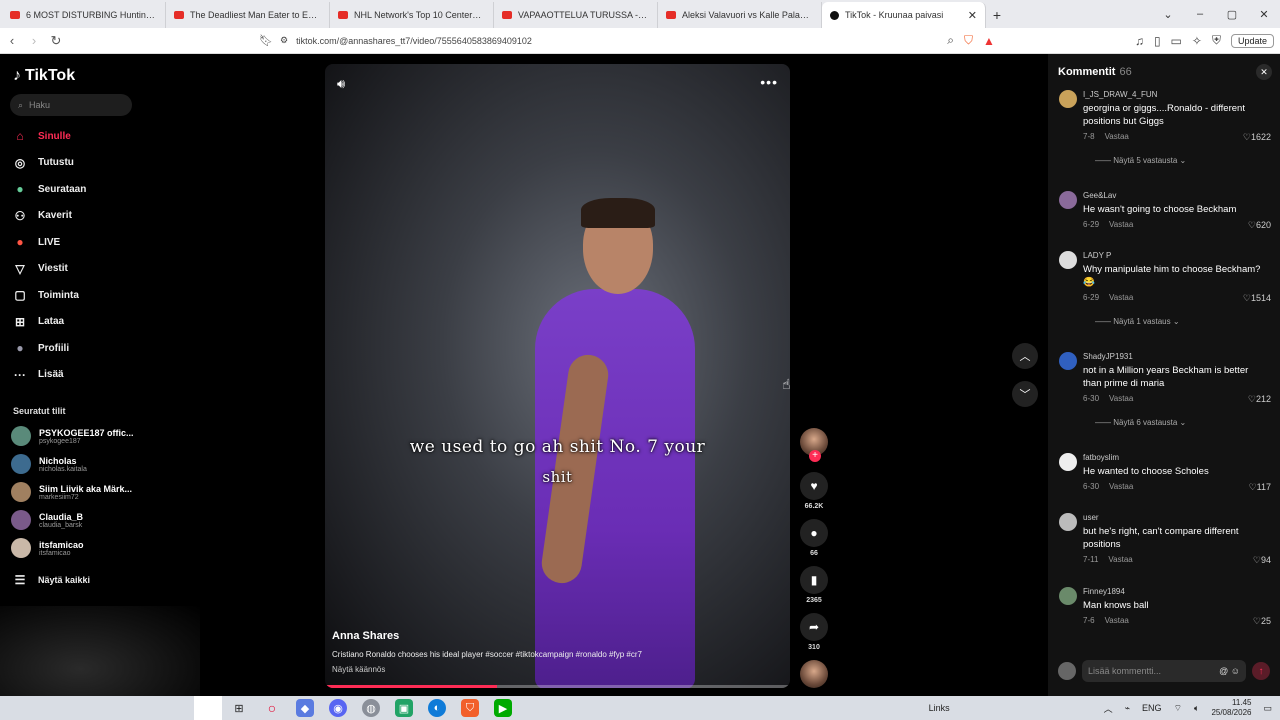  Describe the element at coordinates (740, 15) in the screenshot. I see `browser-tab: Aleksi Valavuori vs Kalle Palander @` at that location.